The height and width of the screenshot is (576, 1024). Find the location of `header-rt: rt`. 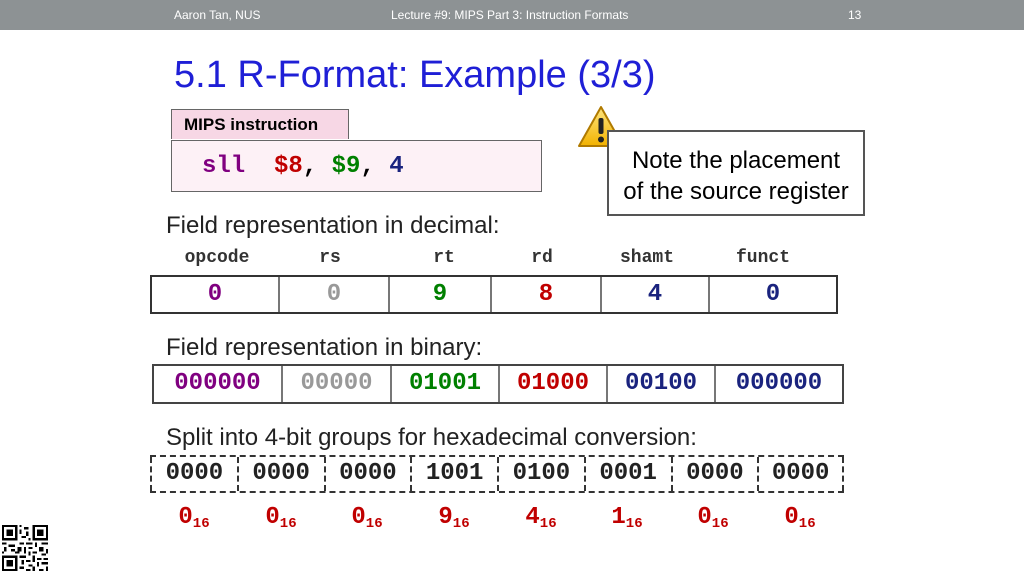

header-rt: rt is located at coordinates (444, 258).